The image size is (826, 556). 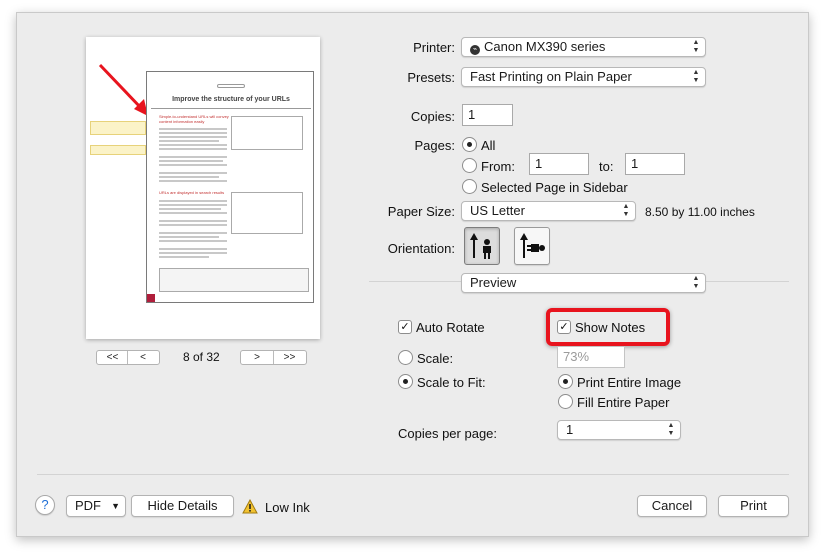 I want to click on pages-all-radio, so click(x=469, y=144).